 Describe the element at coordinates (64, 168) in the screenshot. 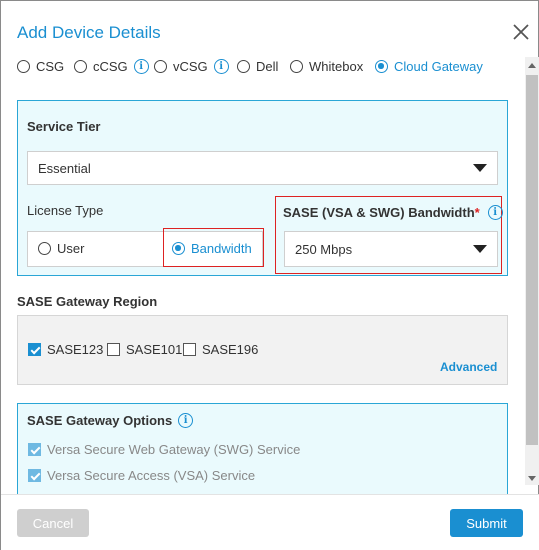

I see `service-tier-value: Essential` at that location.